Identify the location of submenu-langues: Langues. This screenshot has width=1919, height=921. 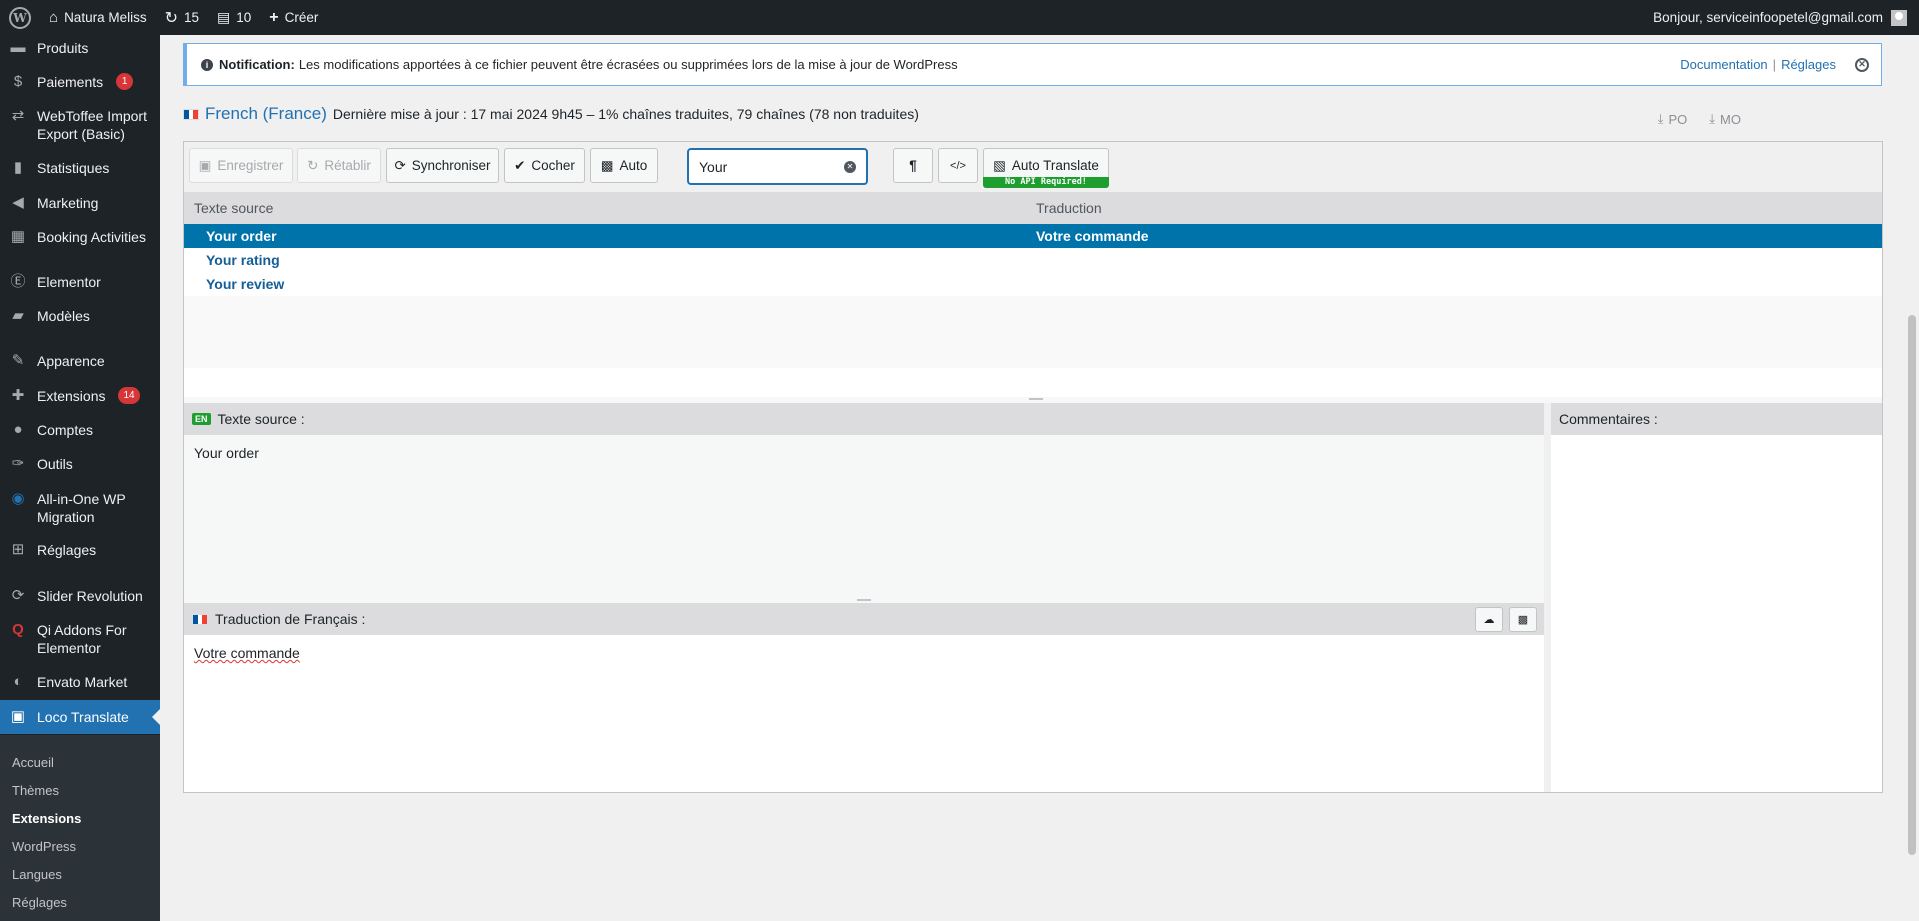
(37, 874).